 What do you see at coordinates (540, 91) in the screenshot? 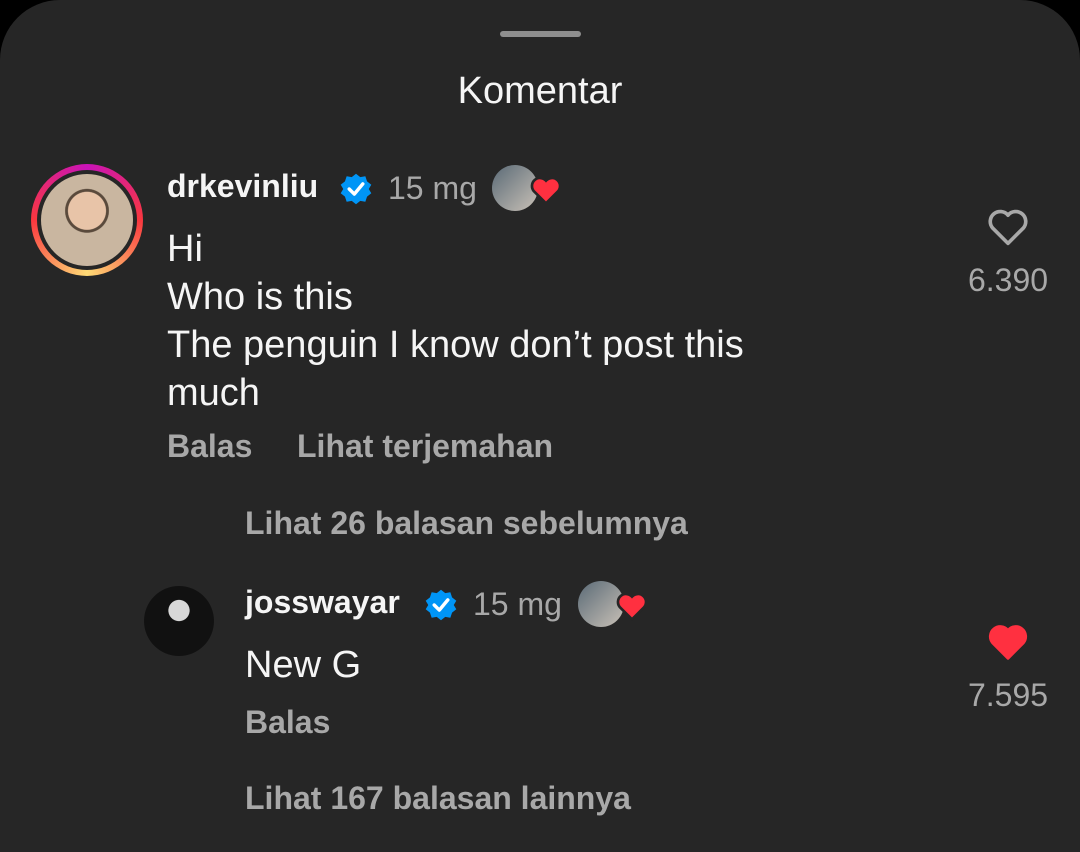
I see `sheet-title: Komentar` at bounding box center [540, 91].